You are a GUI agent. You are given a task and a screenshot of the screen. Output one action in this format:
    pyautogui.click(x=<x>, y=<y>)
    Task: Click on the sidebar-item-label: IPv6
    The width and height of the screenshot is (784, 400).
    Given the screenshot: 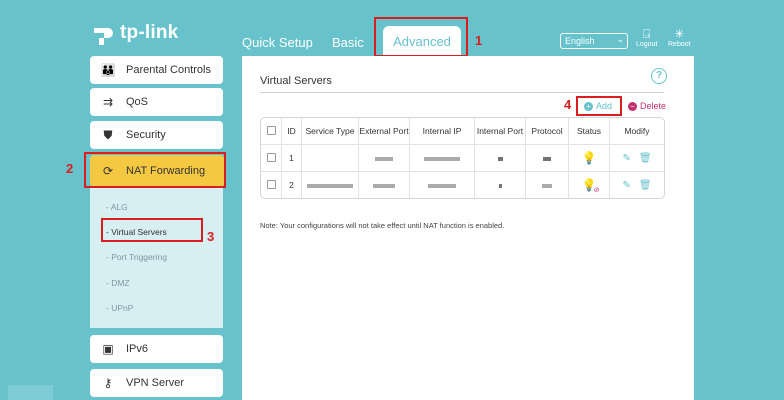 What is the action you would take?
    pyautogui.click(x=137, y=349)
    